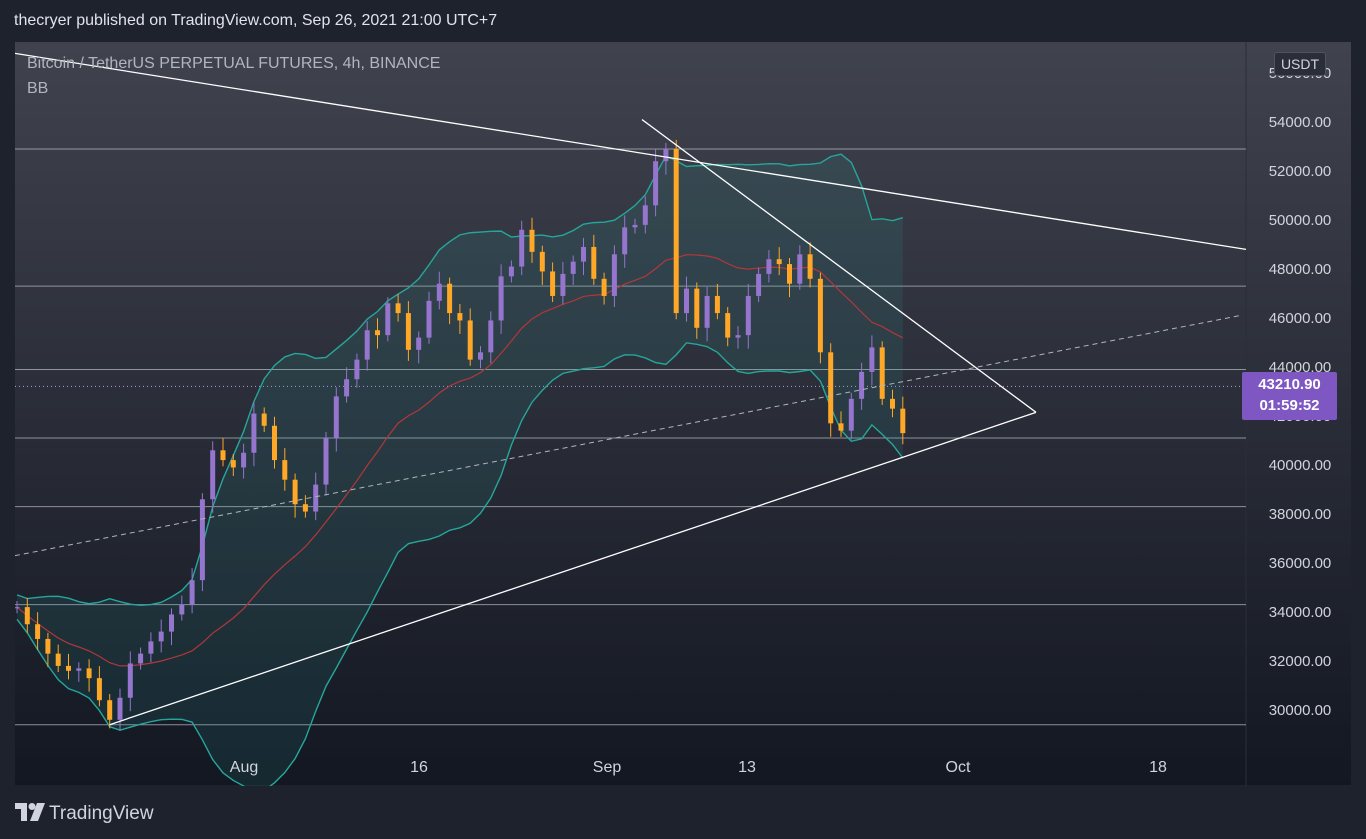 The width and height of the screenshot is (1366, 839). I want to click on indicator-label: BB, so click(233, 89).